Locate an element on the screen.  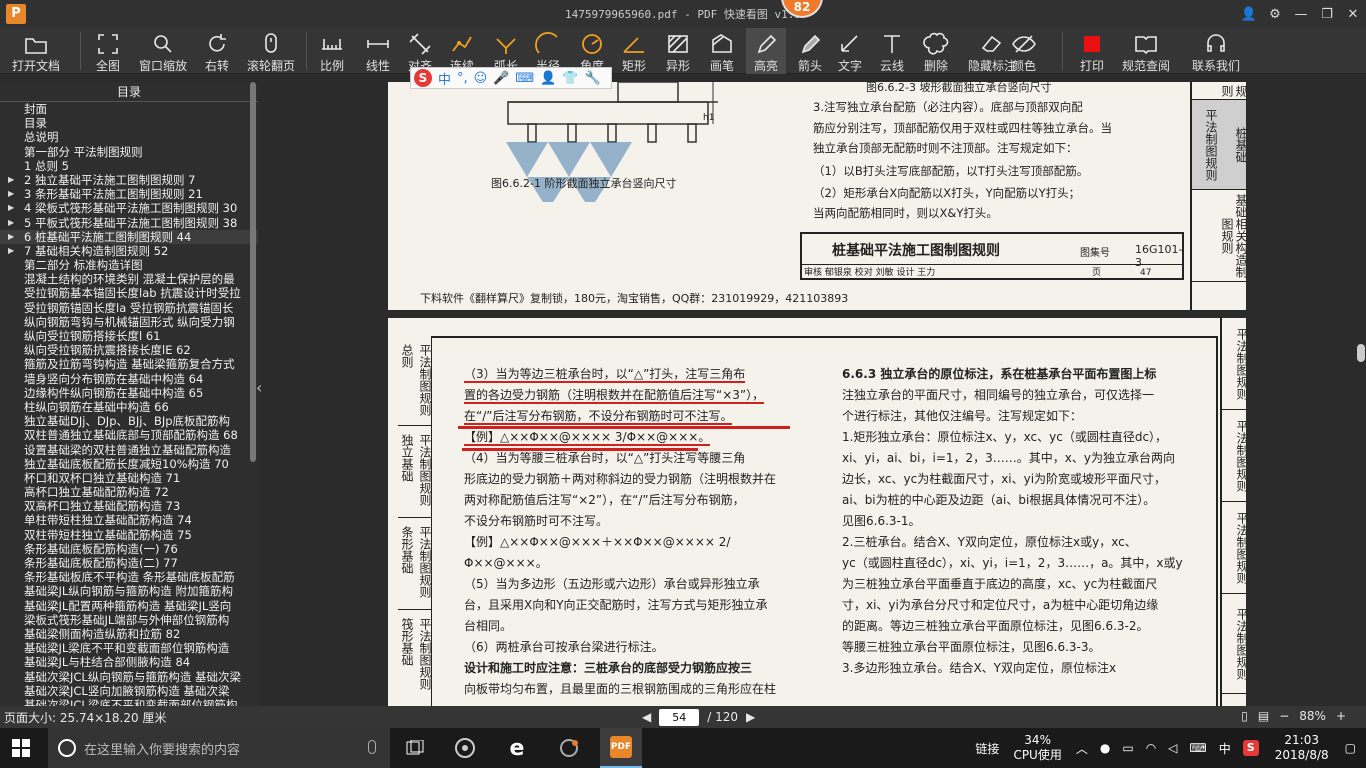
document-scrollbar is located at coordinates (1361, 394).